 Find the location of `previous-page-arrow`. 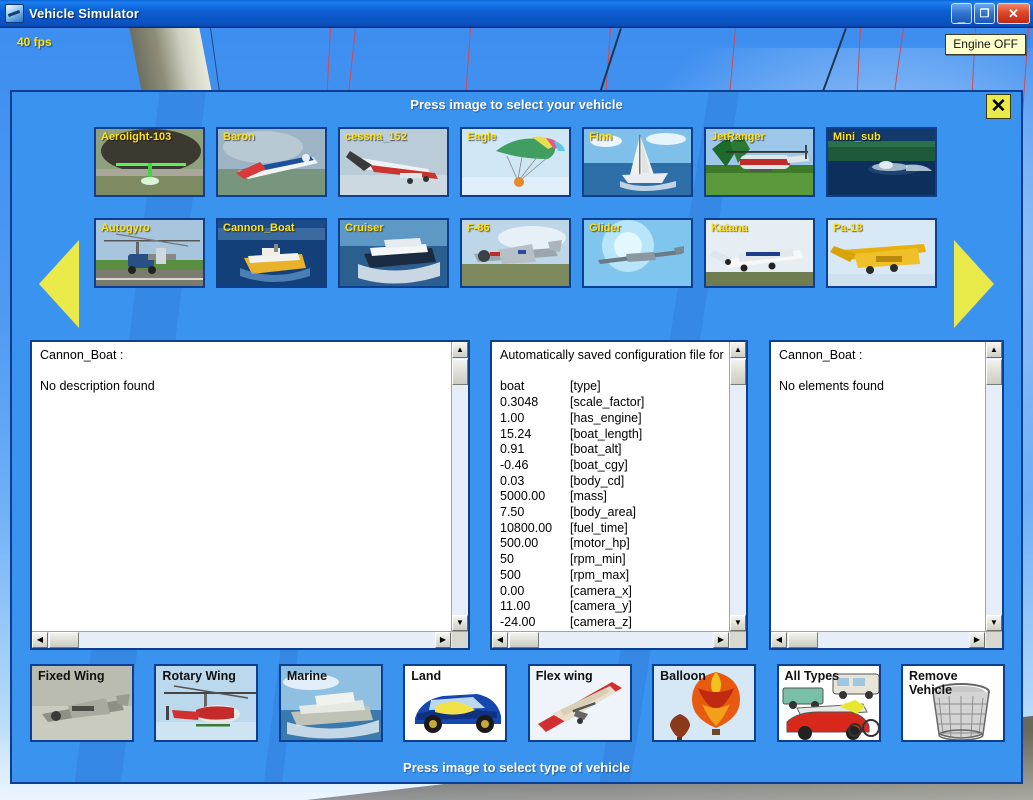

previous-page-arrow is located at coordinates (59, 284).